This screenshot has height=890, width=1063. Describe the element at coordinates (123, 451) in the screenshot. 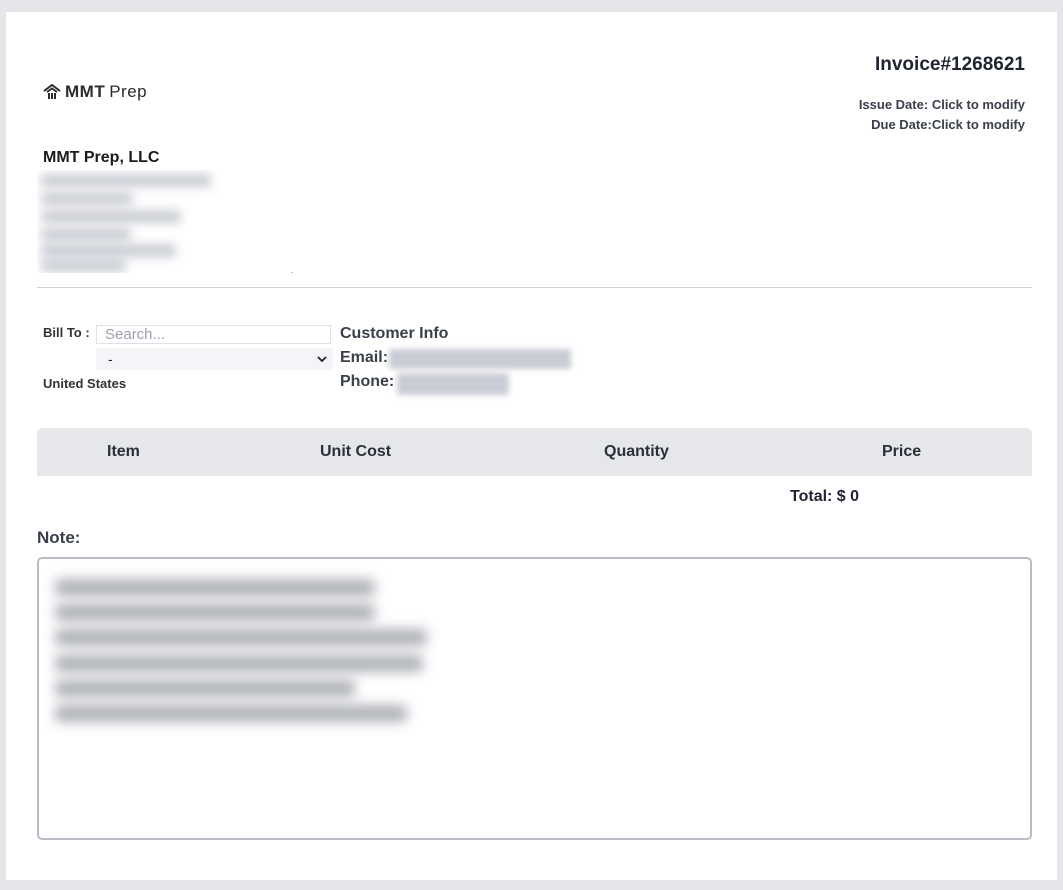

I see `column-item: Item` at that location.